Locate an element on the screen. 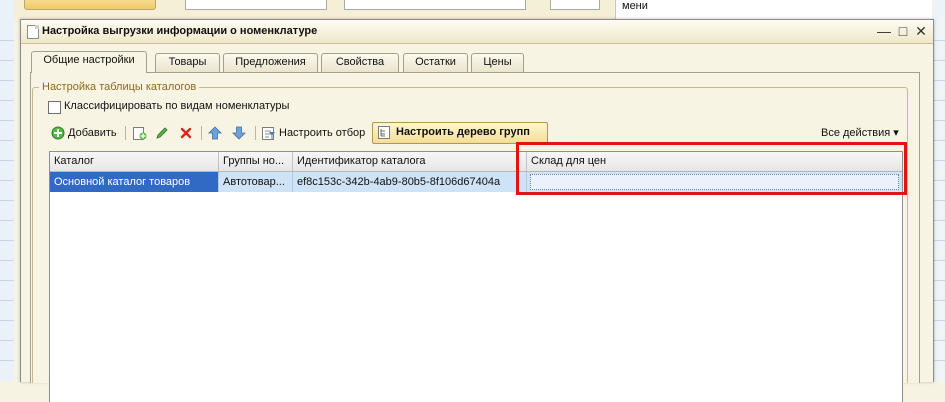 The height and width of the screenshot is (402, 945). add-button-label: Добавить is located at coordinates (92, 133).